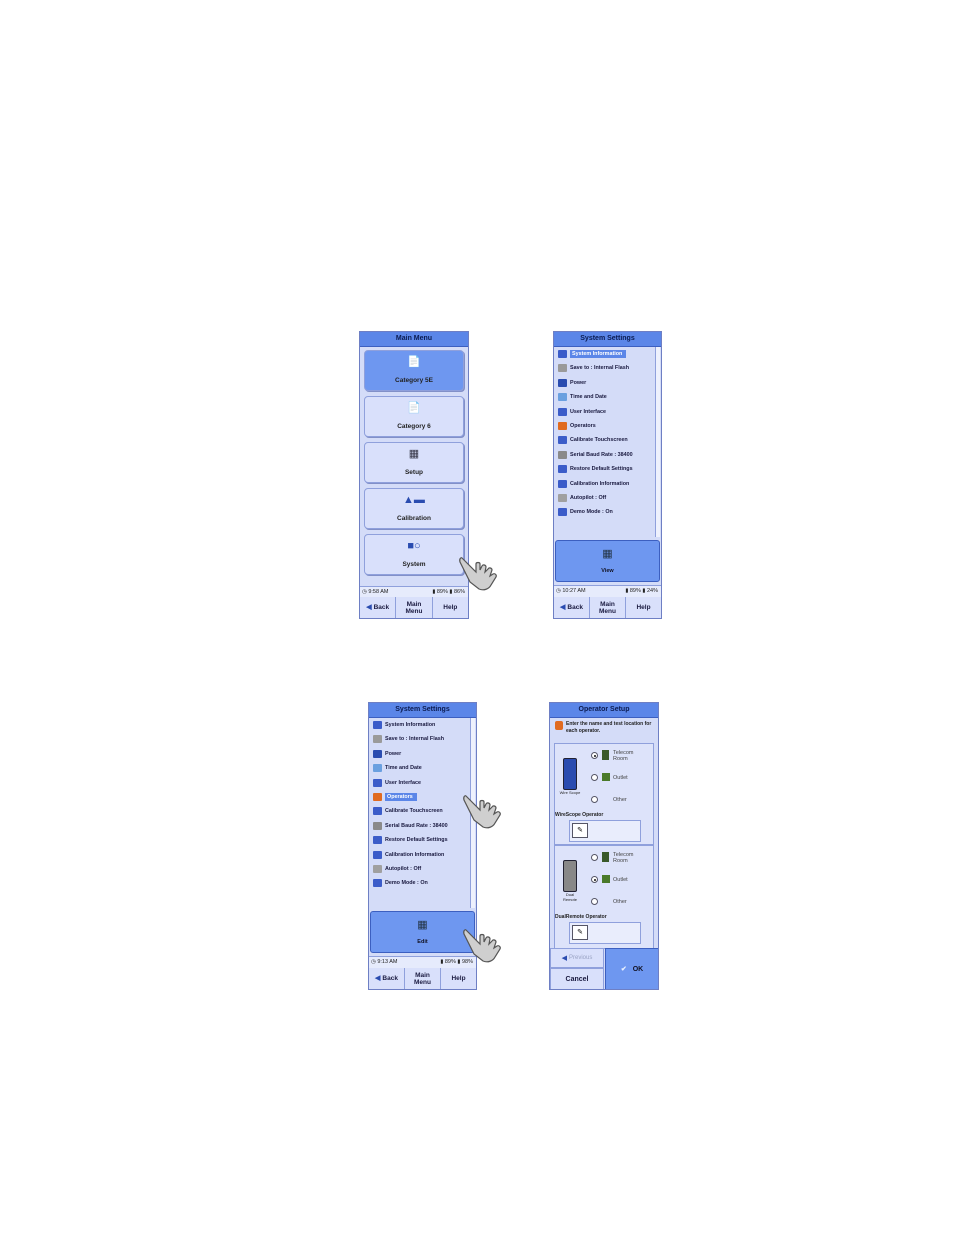 This screenshot has width=954, height=1235. Describe the element at coordinates (574, 591) in the screenshot. I see `time-text: 10:27 AM` at that location.